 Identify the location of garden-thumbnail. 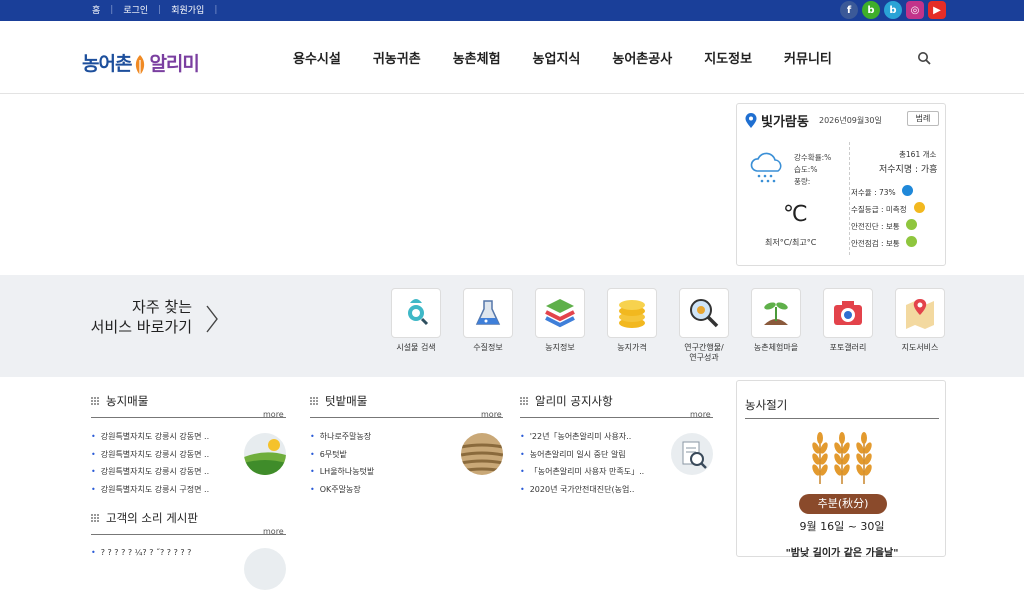
(482, 454).